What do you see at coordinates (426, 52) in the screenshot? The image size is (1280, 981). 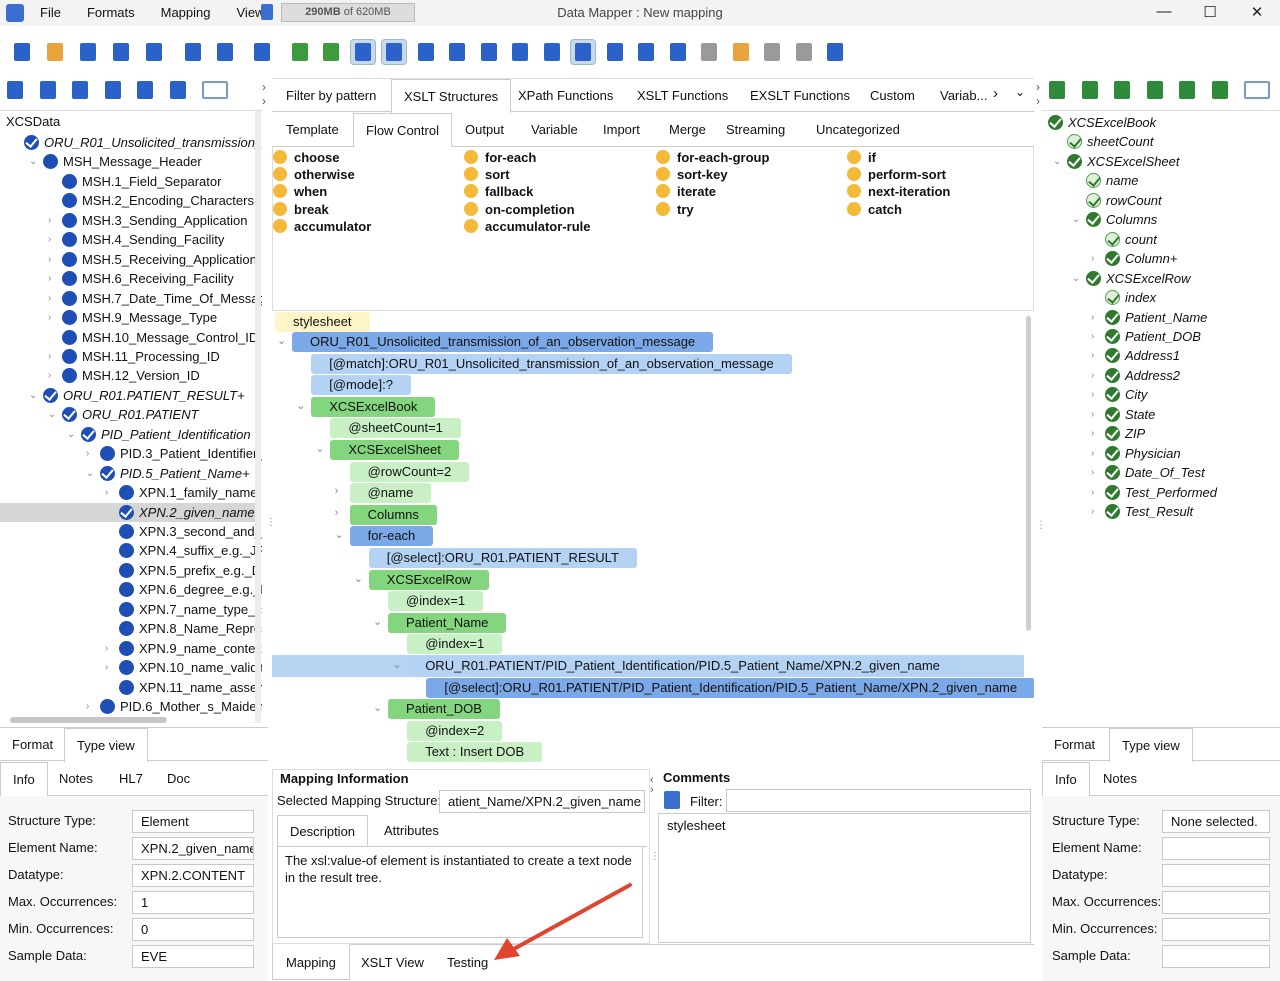 I see `chart-icon` at bounding box center [426, 52].